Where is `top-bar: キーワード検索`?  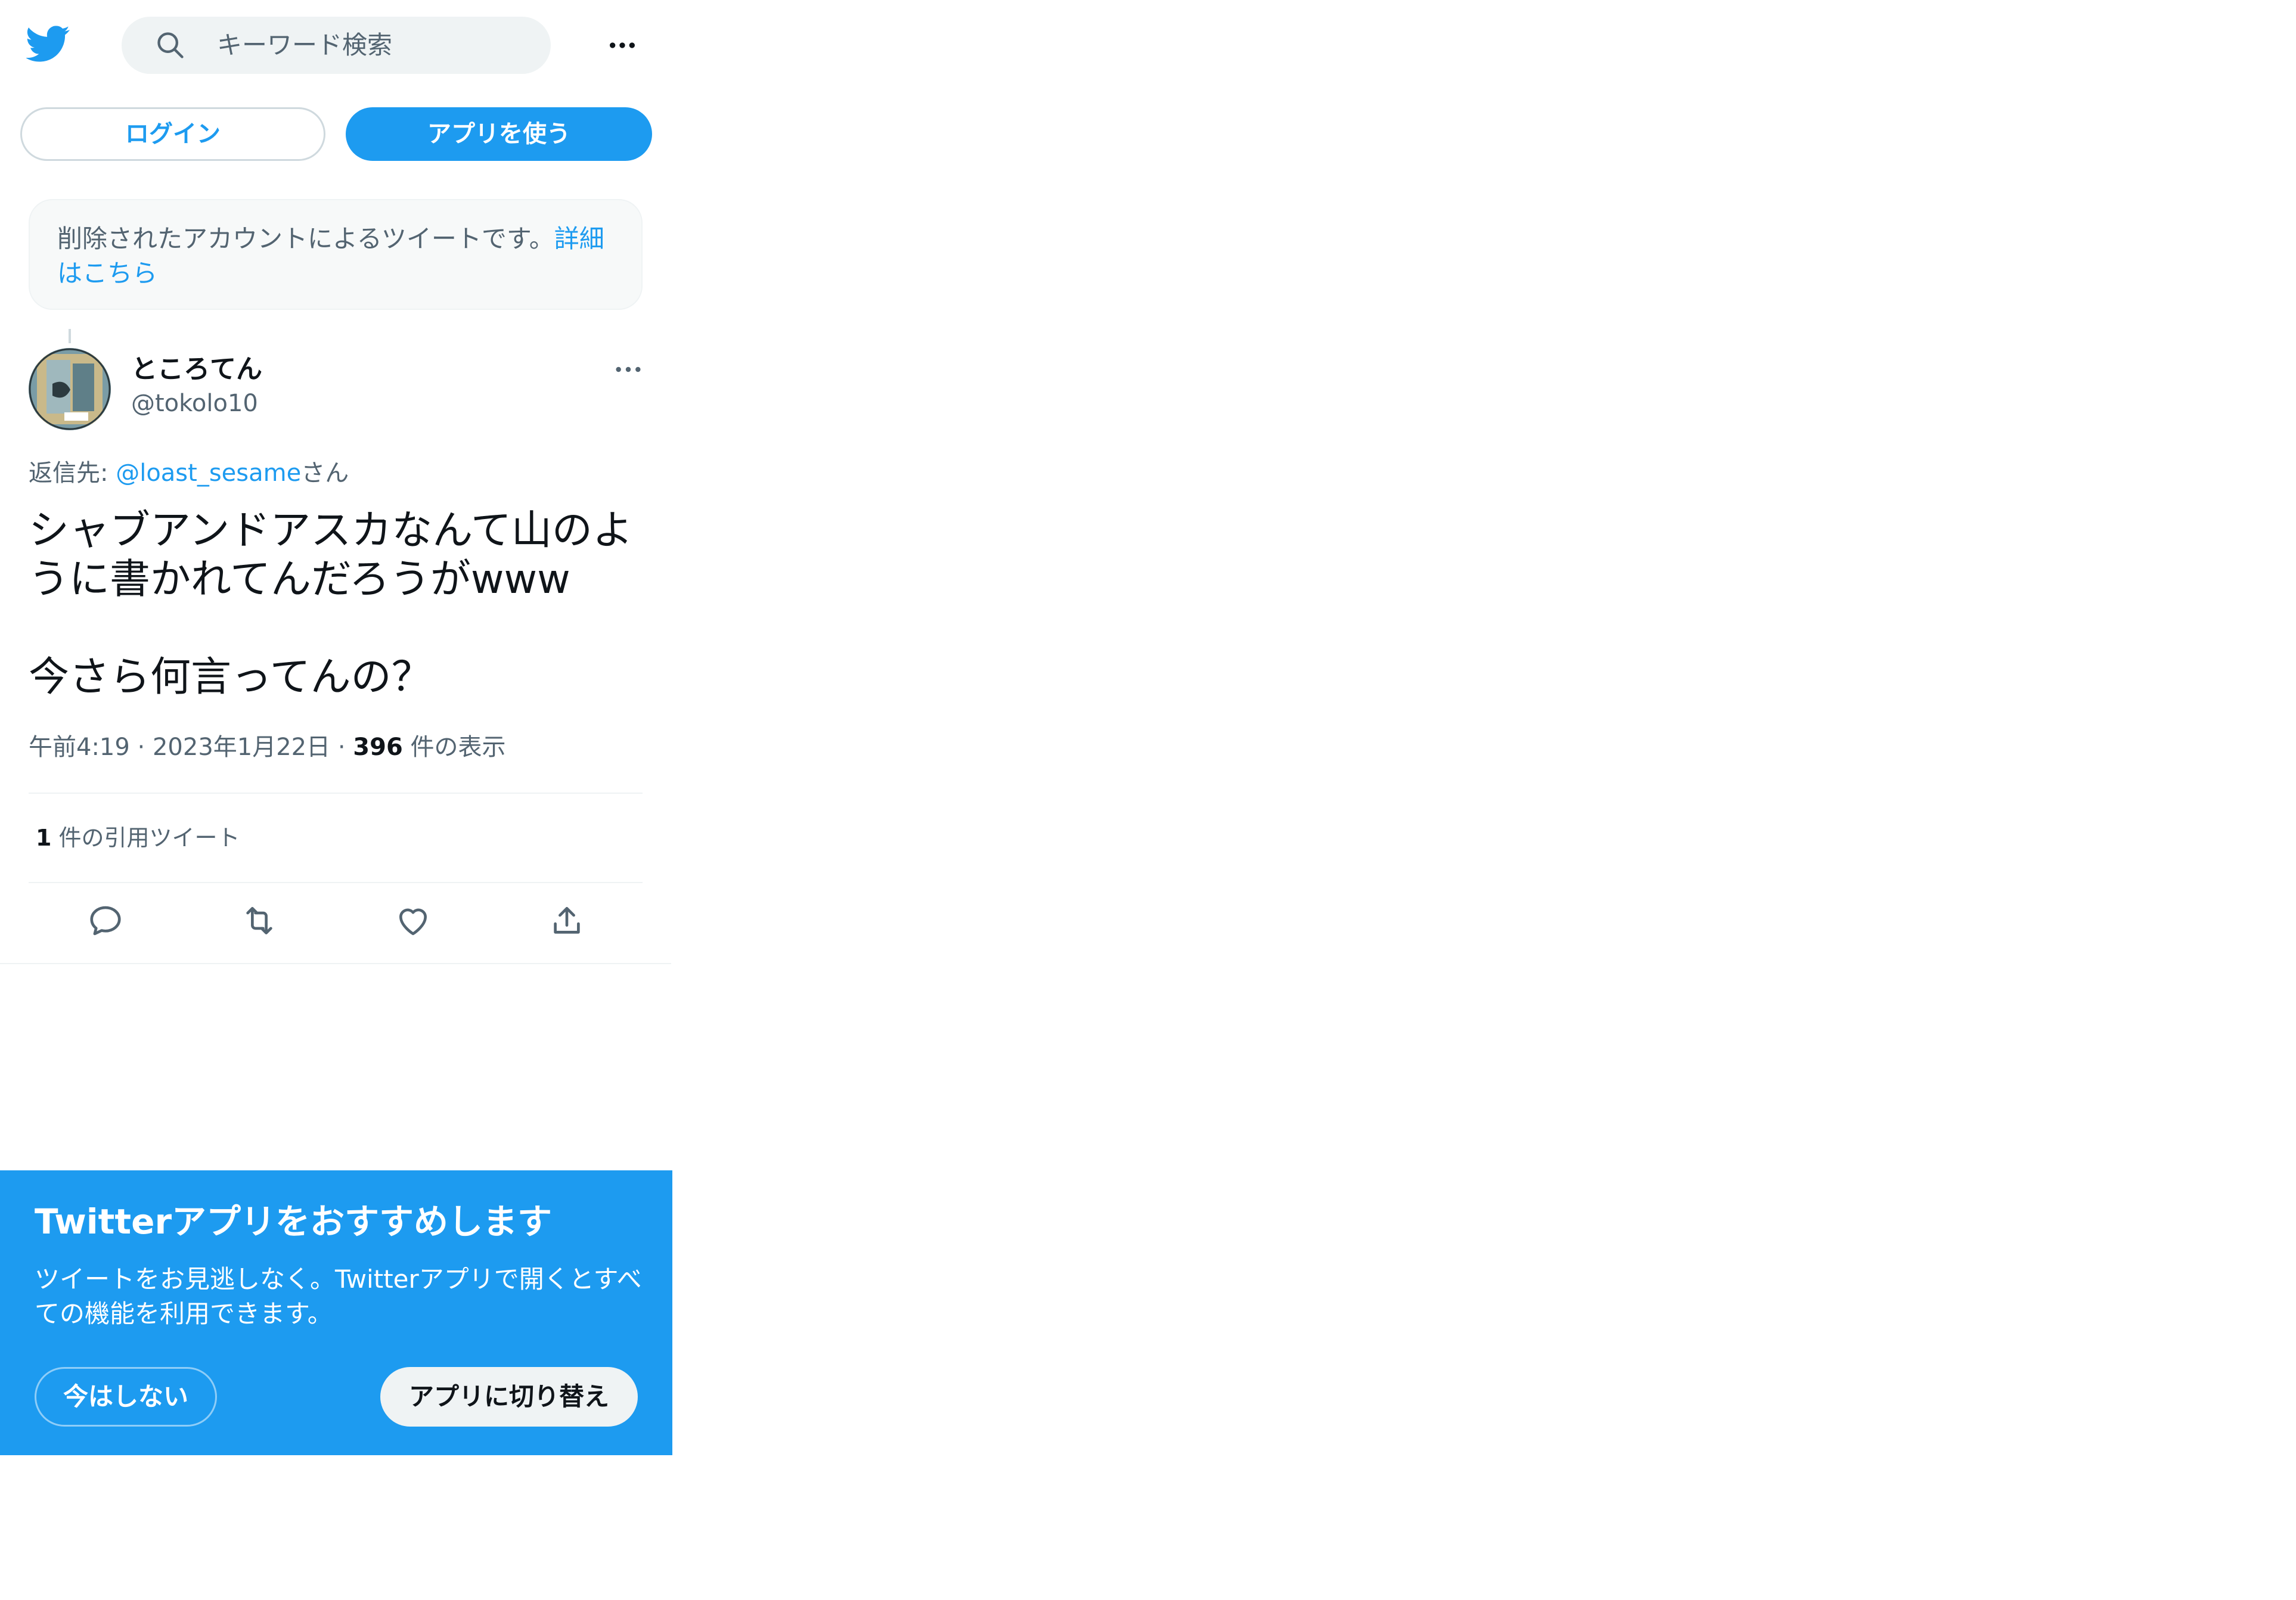 top-bar: キーワード検索 is located at coordinates (336, 45).